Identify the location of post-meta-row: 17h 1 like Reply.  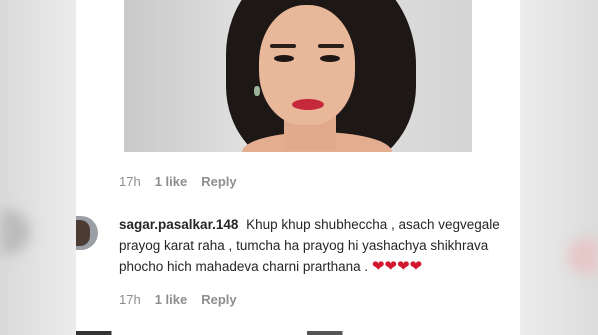
(178, 181).